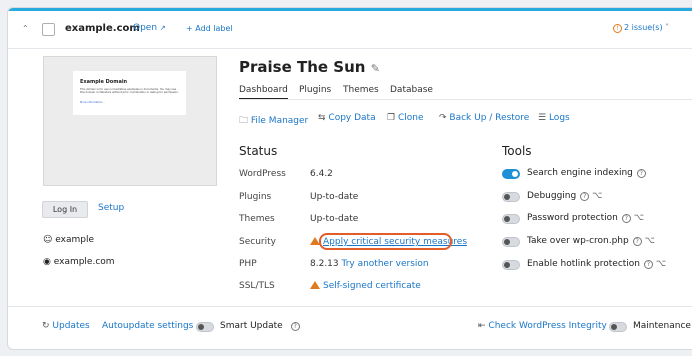 This screenshot has height=356, width=692. Describe the element at coordinates (147, 326) in the screenshot. I see `autoupdate-settings-link: Autoupdate settings` at that location.